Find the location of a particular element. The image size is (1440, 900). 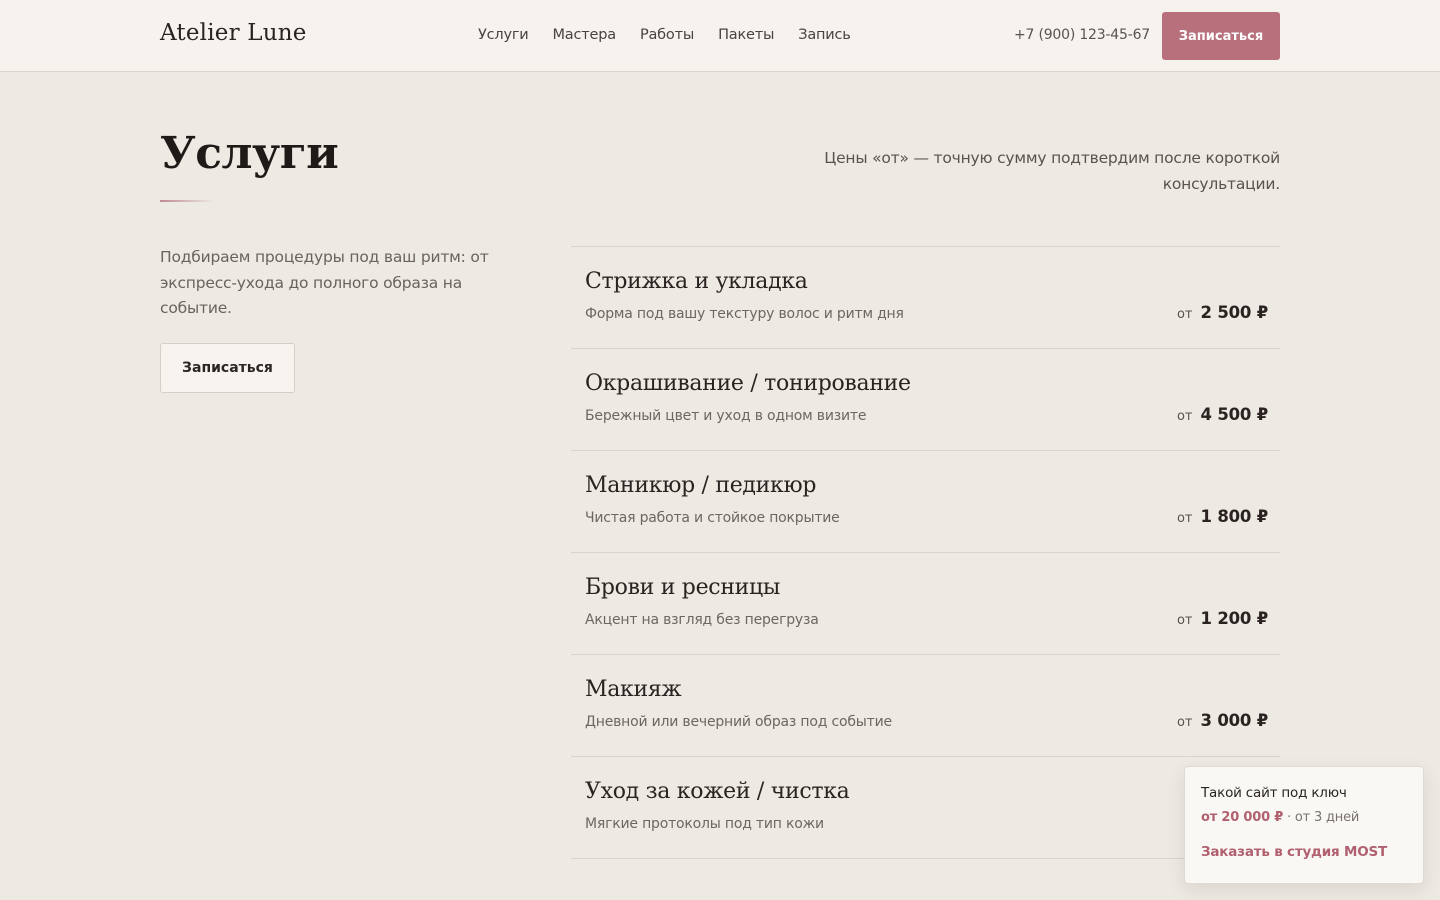

promo-price: от 20 000 ₽ is located at coordinates (1242, 817).